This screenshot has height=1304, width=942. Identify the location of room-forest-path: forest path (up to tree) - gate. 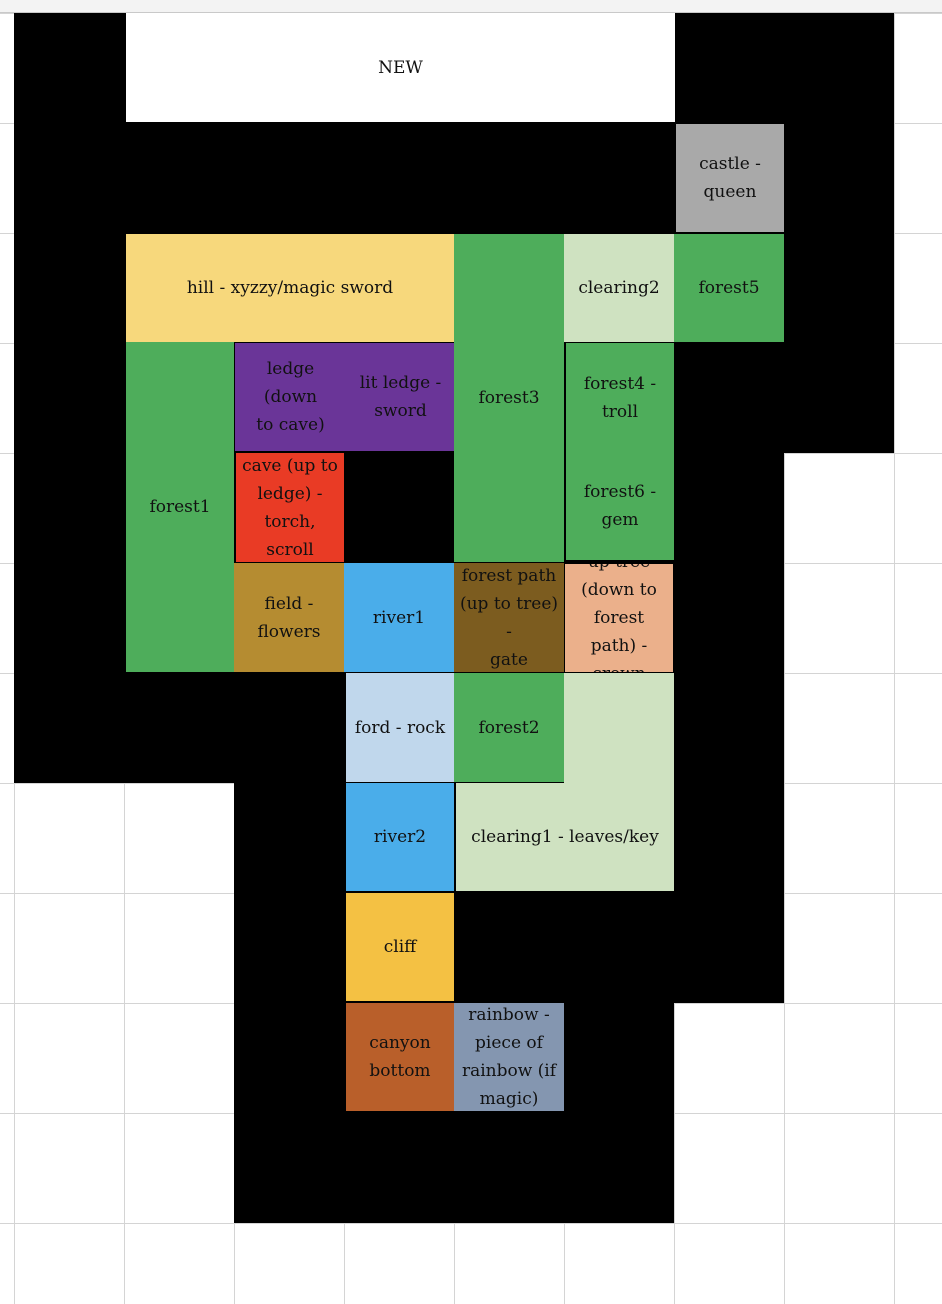
(509, 617).